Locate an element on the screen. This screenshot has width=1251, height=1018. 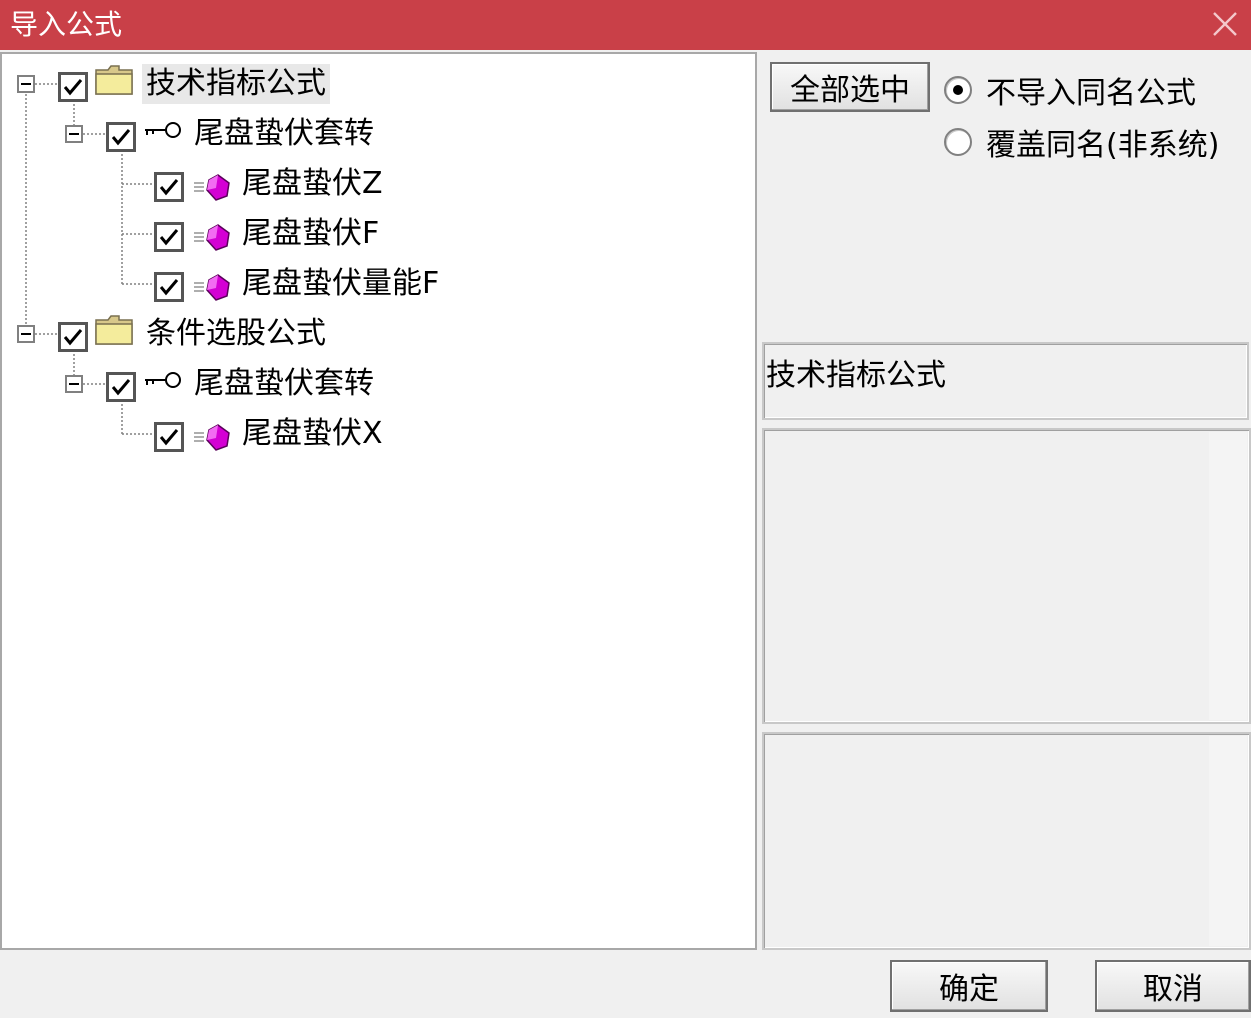
ok-button: 确定 is located at coordinates (969, 986).